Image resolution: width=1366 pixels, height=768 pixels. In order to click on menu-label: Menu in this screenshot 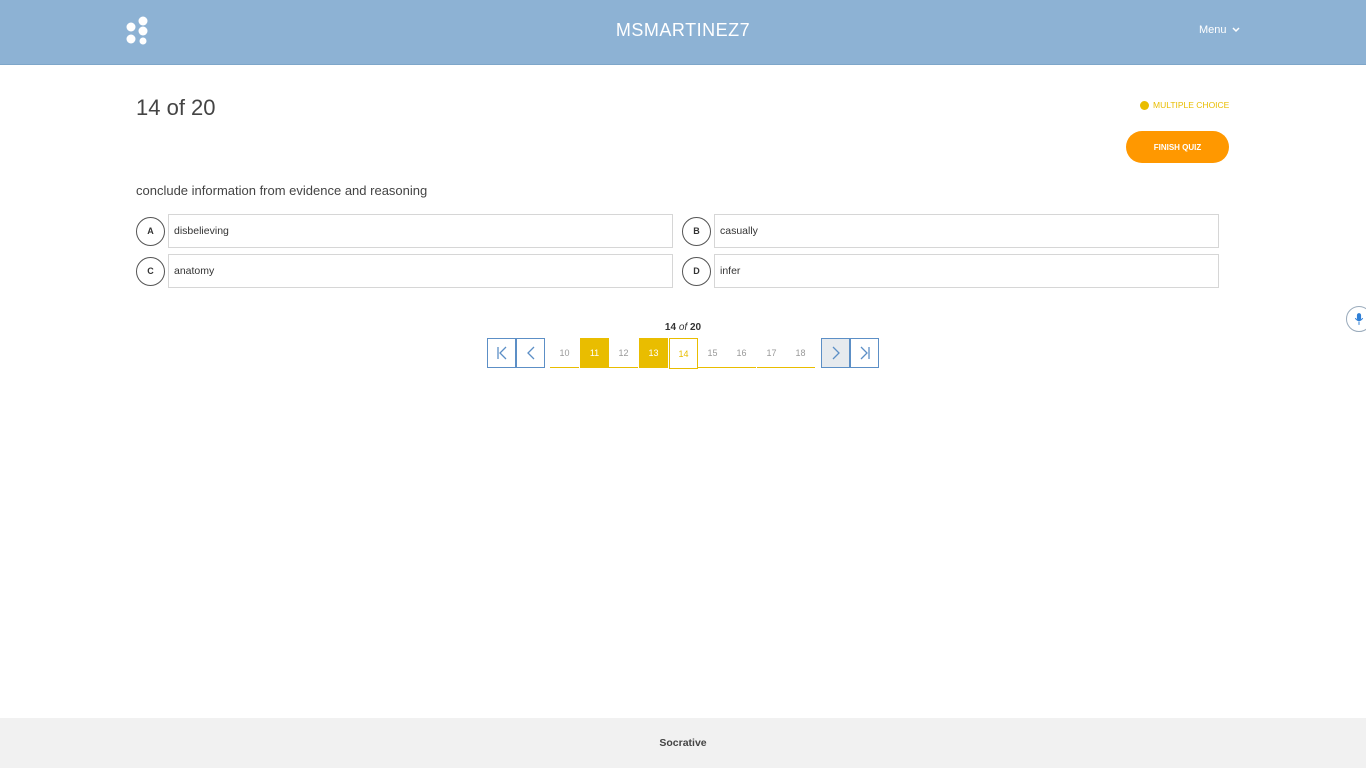, I will do `click(1213, 30)`.